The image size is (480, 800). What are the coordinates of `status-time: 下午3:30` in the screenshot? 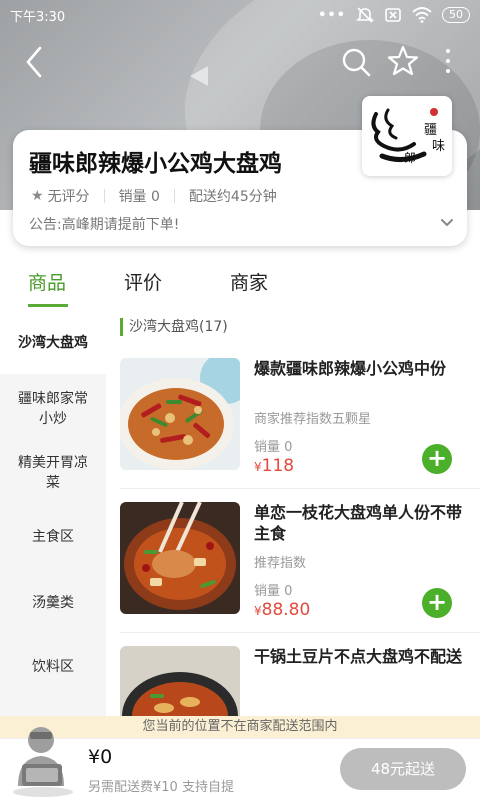 It's located at (38, 17).